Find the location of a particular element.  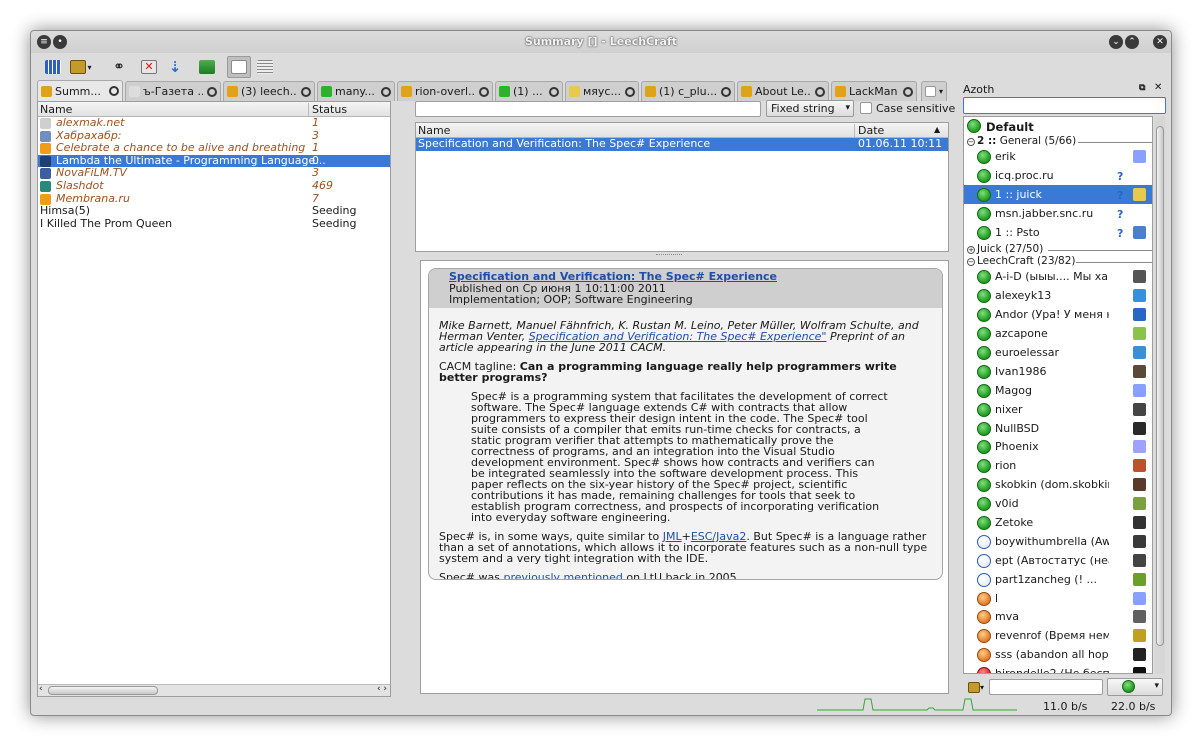

summary-row: Himsa(5) Seeding is located at coordinates (214, 211).